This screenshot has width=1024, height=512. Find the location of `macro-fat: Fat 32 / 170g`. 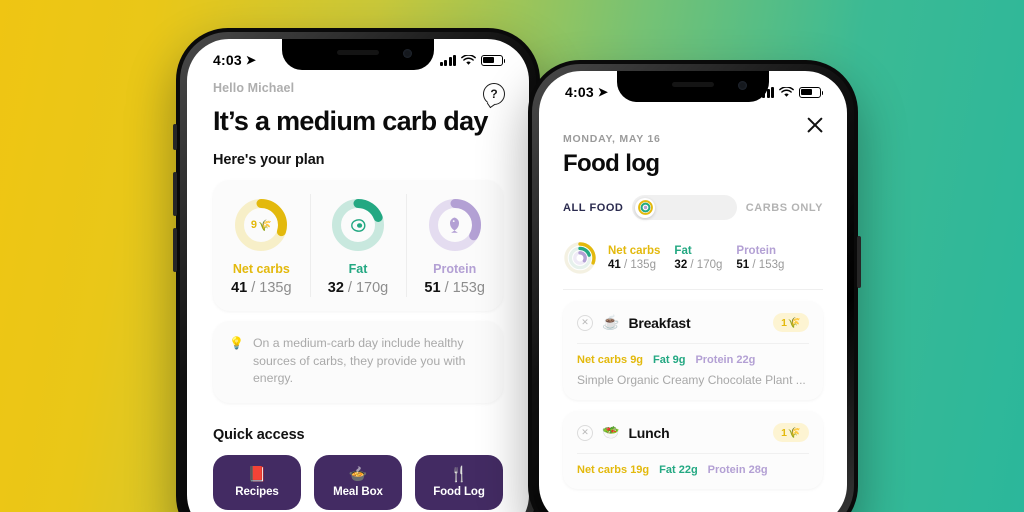

macro-fat: Fat 32 / 170g is located at coordinates (358, 245).